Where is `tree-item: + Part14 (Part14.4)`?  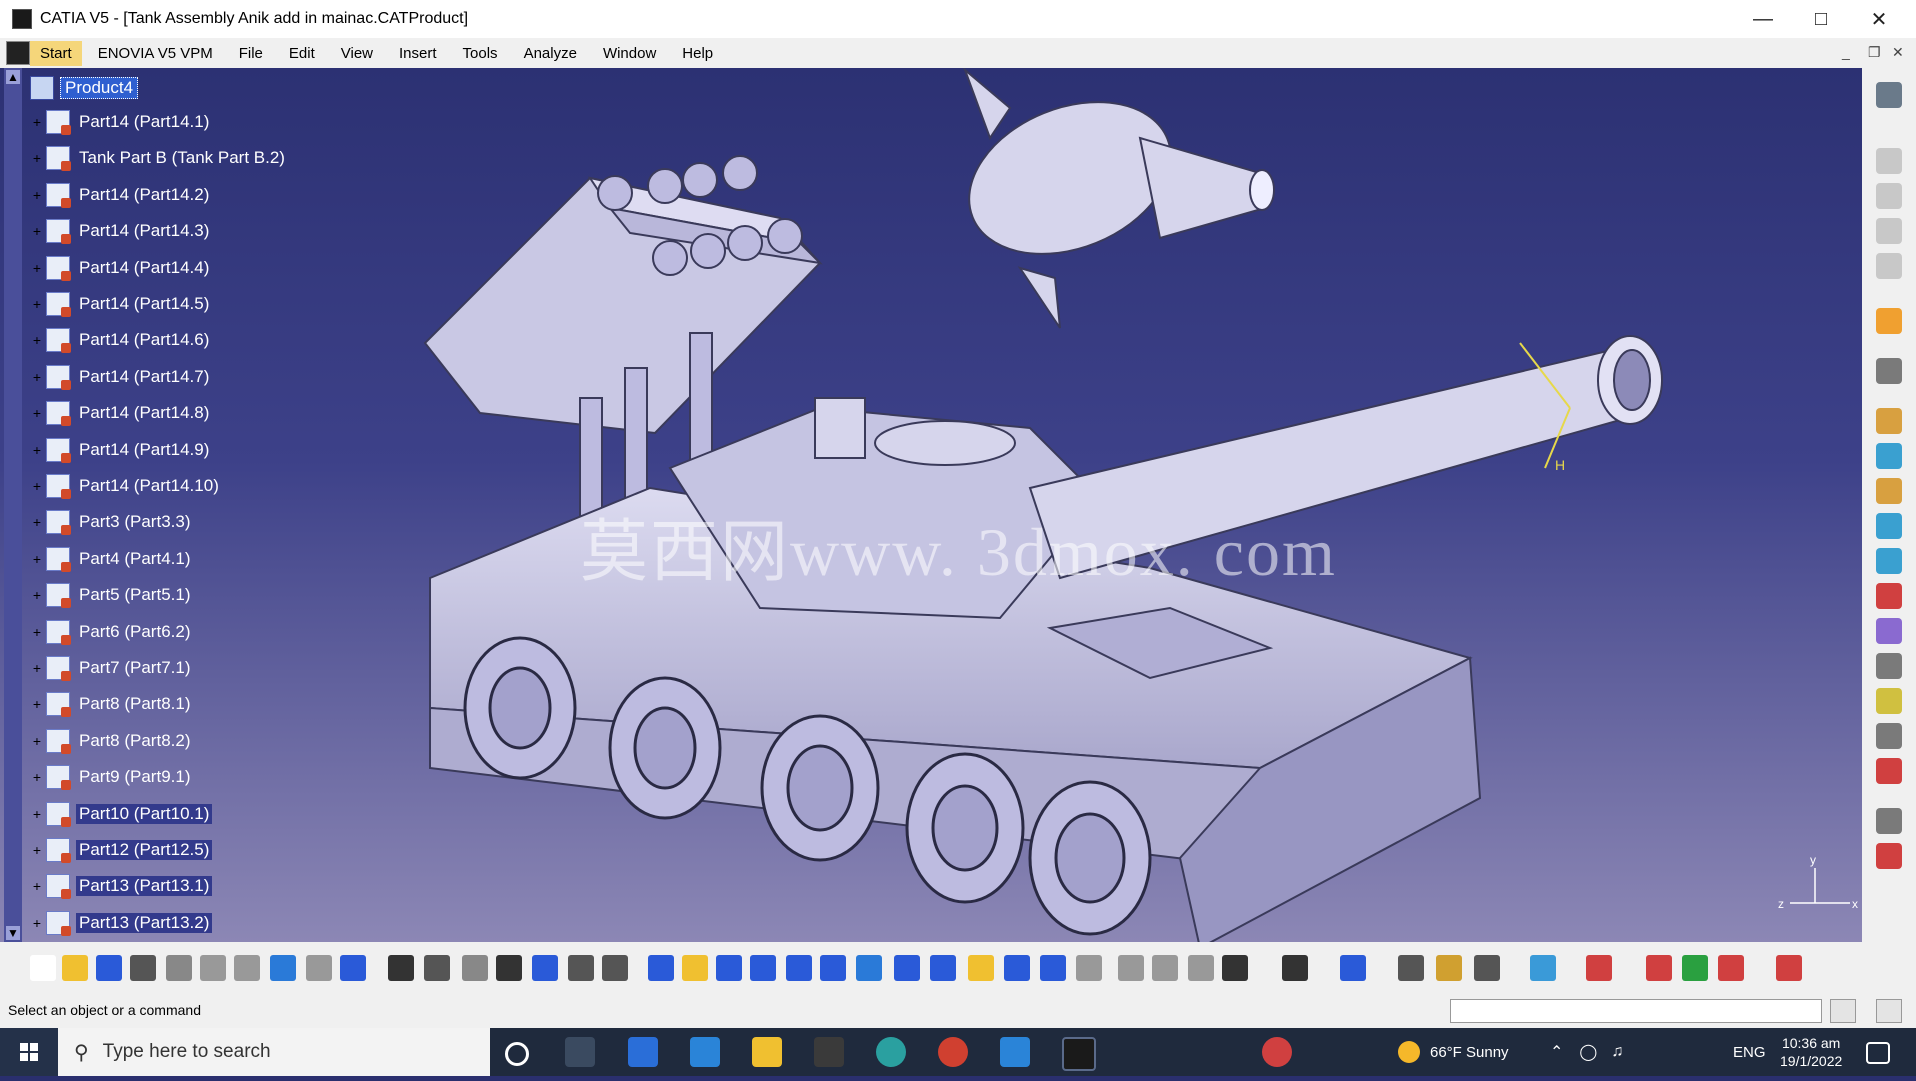
tree-item: + Part14 (Part14.4) is located at coordinates (121, 268).